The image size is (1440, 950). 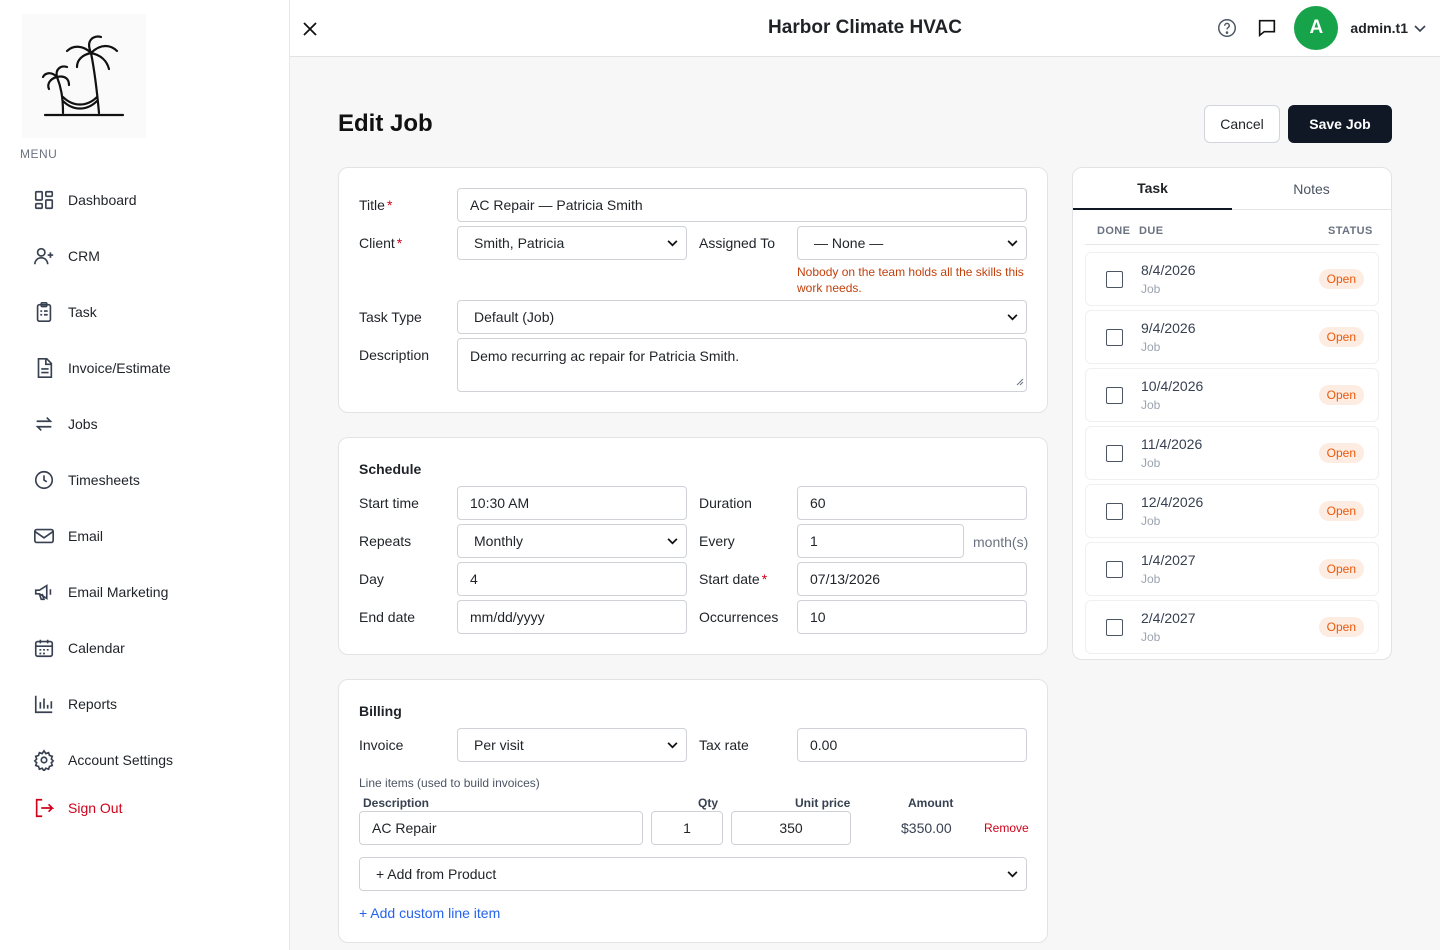 What do you see at coordinates (912, 243) in the screenshot?
I see `assigned-to-select: — None —` at bounding box center [912, 243].